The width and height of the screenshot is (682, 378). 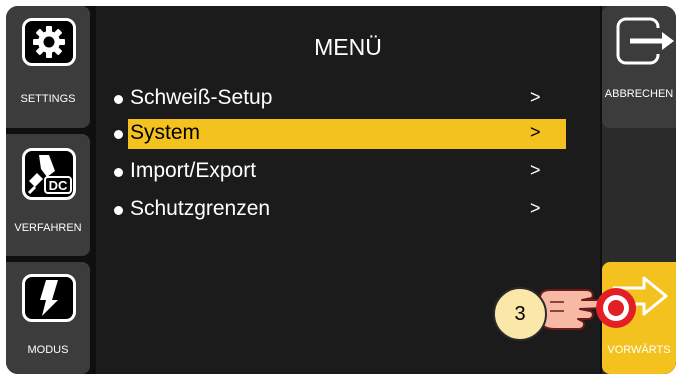 What do you see at coordinates (48, 99) in the screenshot?
I see `settings-label: SETTINGS` at bounding box center [48, 99].